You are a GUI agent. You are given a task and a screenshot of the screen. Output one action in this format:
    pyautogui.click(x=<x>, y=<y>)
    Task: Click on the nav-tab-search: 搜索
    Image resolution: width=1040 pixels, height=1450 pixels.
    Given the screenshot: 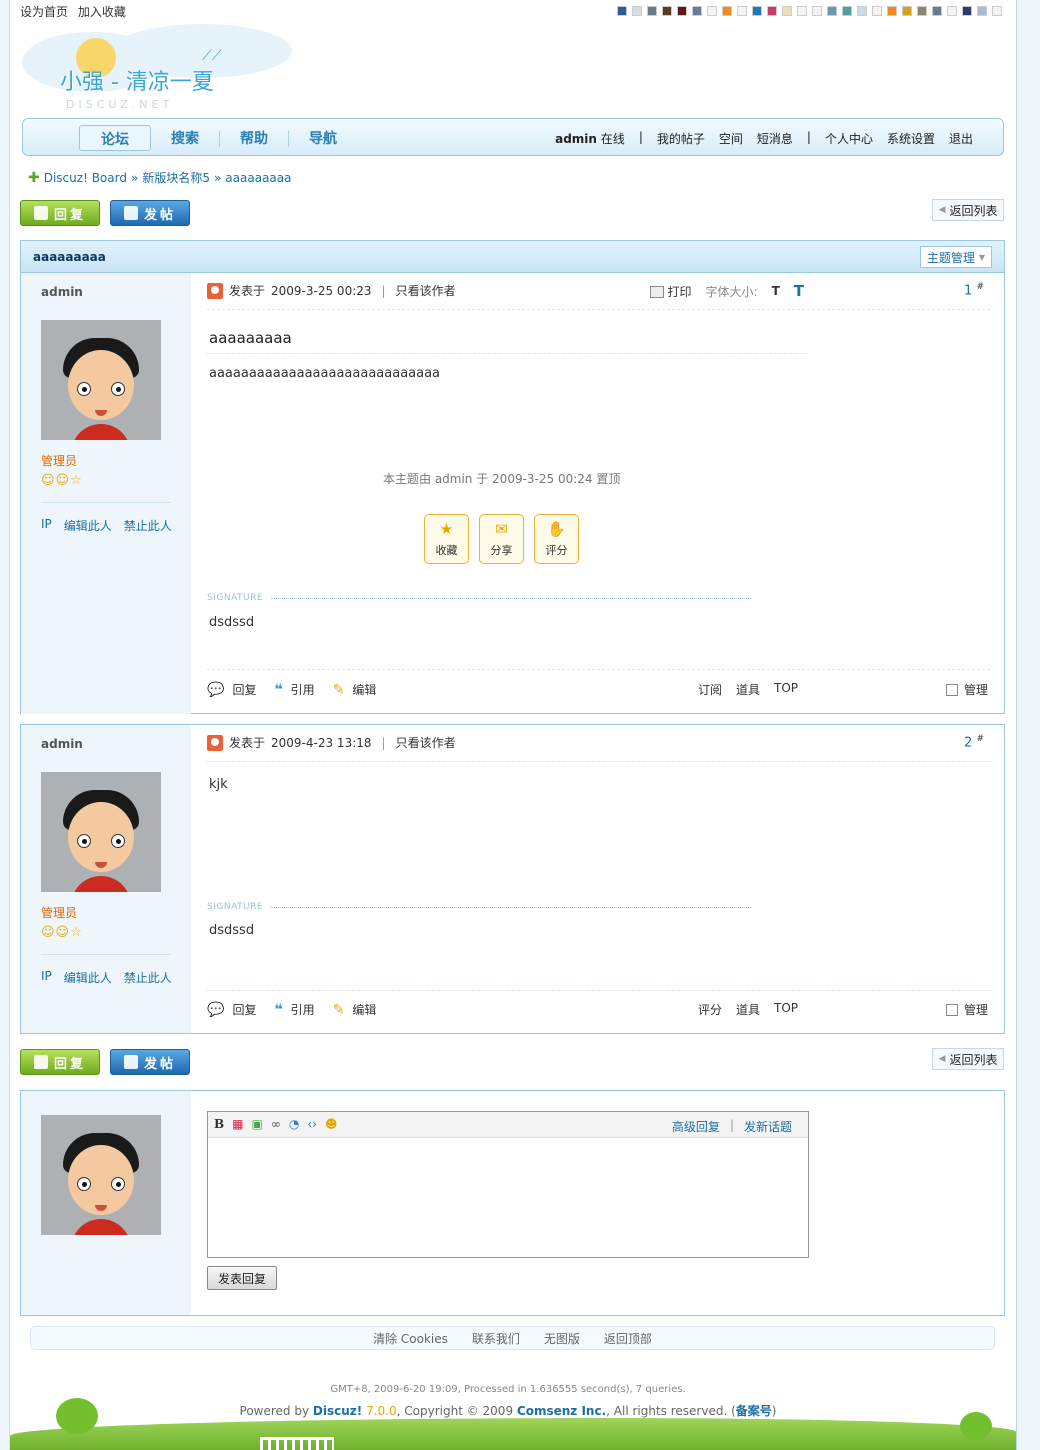 What is the action you would take?
    pyautogui.click(x=185, y=138)
    